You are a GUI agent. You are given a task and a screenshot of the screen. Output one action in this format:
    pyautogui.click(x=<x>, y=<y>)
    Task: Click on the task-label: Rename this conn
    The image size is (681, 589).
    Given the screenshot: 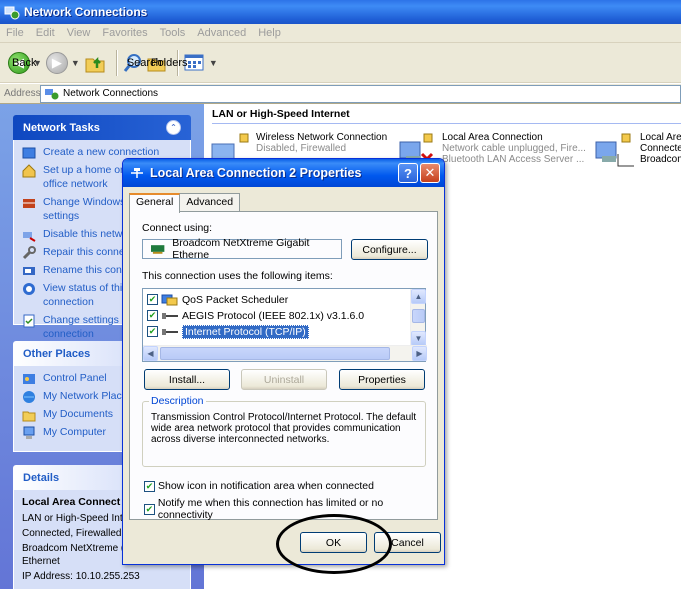 What is the action you would take?
    pyautogui.click(x=85, y=270)
    